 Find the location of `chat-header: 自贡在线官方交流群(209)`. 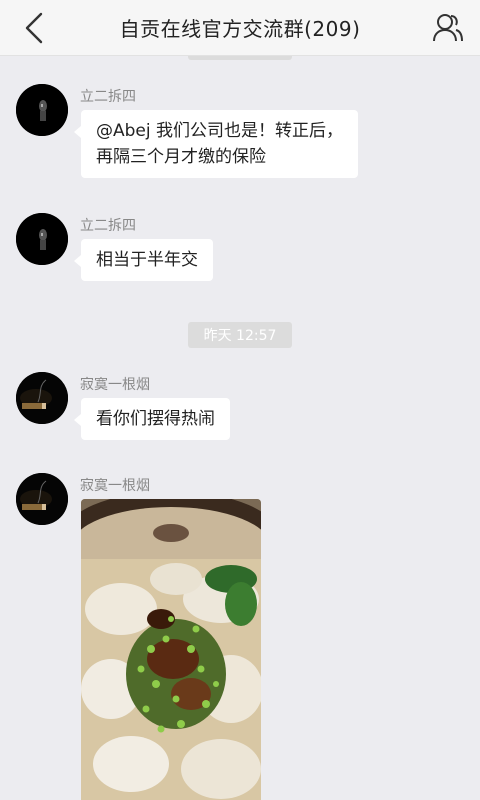

chat-header: 自贡在线官方交流群(209) is located at coordinates (240, 28).